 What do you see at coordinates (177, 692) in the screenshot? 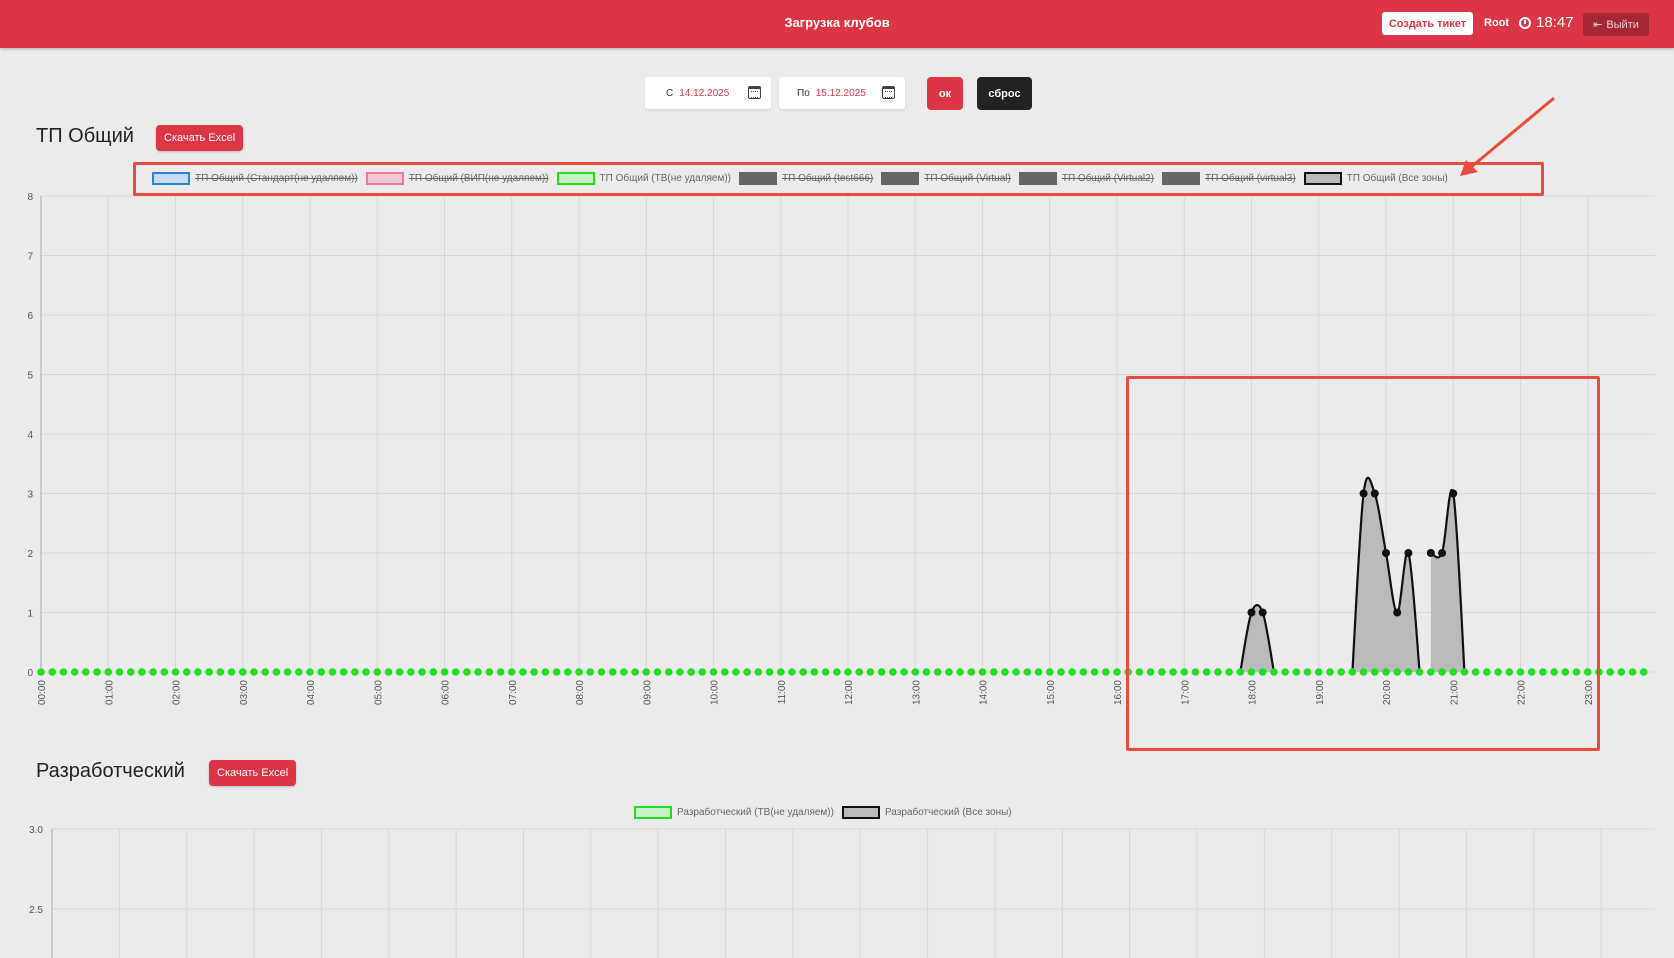
I see `x-tick-label: 02:00` at bounding box center [177, 692].